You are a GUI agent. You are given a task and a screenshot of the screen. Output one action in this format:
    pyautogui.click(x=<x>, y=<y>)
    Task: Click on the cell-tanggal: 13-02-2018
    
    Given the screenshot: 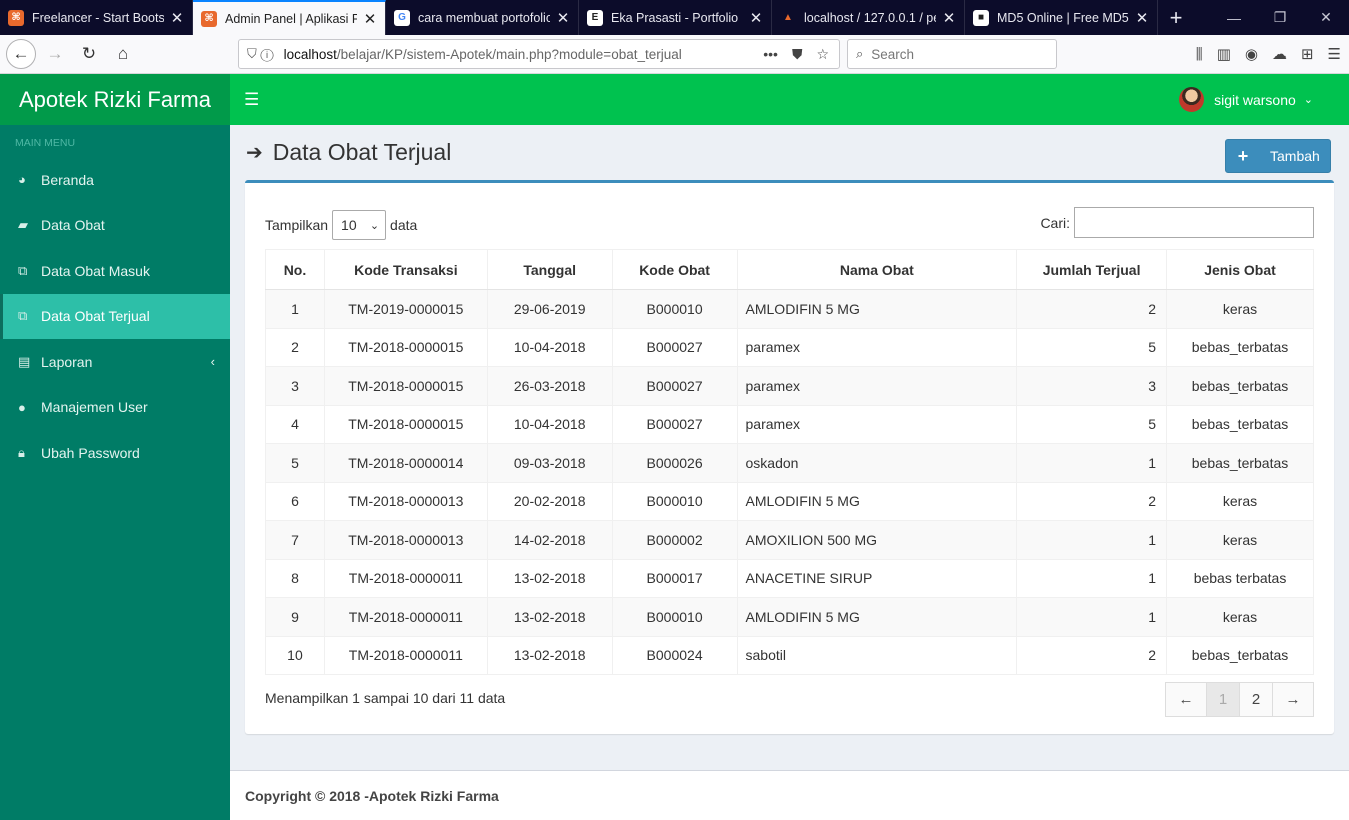 What is the action you would take?
    pyautogui.click(x=549, y=578)
    